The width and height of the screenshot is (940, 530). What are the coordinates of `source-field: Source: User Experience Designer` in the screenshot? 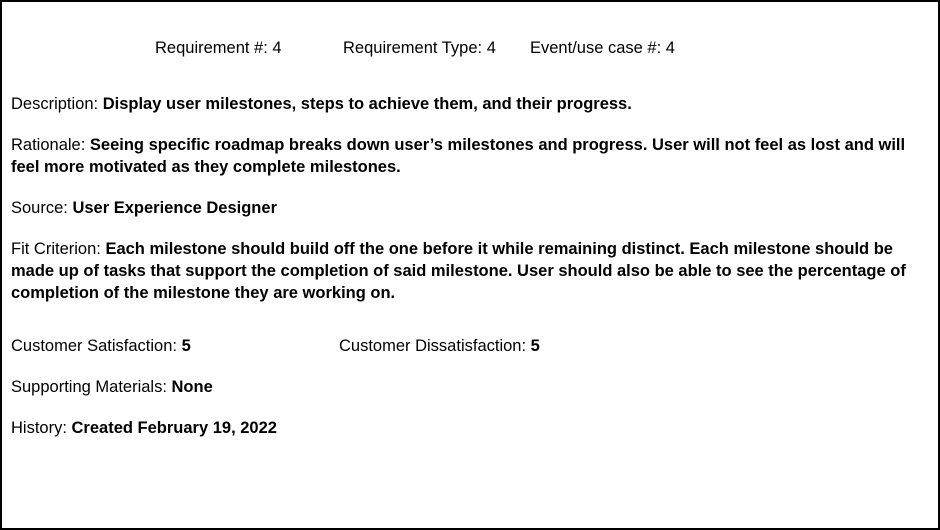 It's located at (463, 208).